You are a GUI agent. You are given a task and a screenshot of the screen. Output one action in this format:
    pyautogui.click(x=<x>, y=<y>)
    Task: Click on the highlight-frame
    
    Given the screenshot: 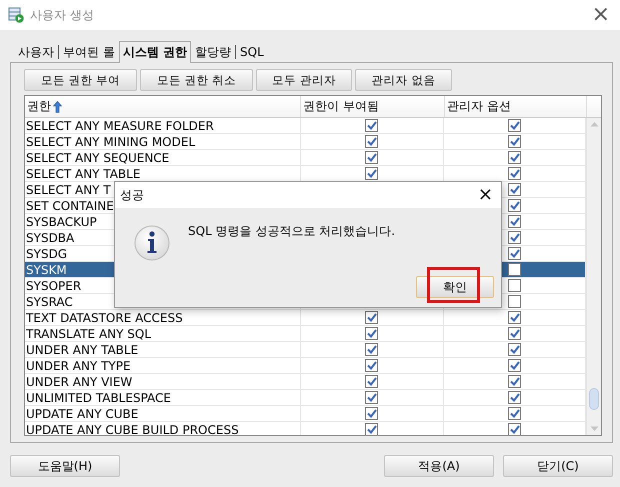 What is the action you would take?
    pyautogui.click(x=453, y=285)
    